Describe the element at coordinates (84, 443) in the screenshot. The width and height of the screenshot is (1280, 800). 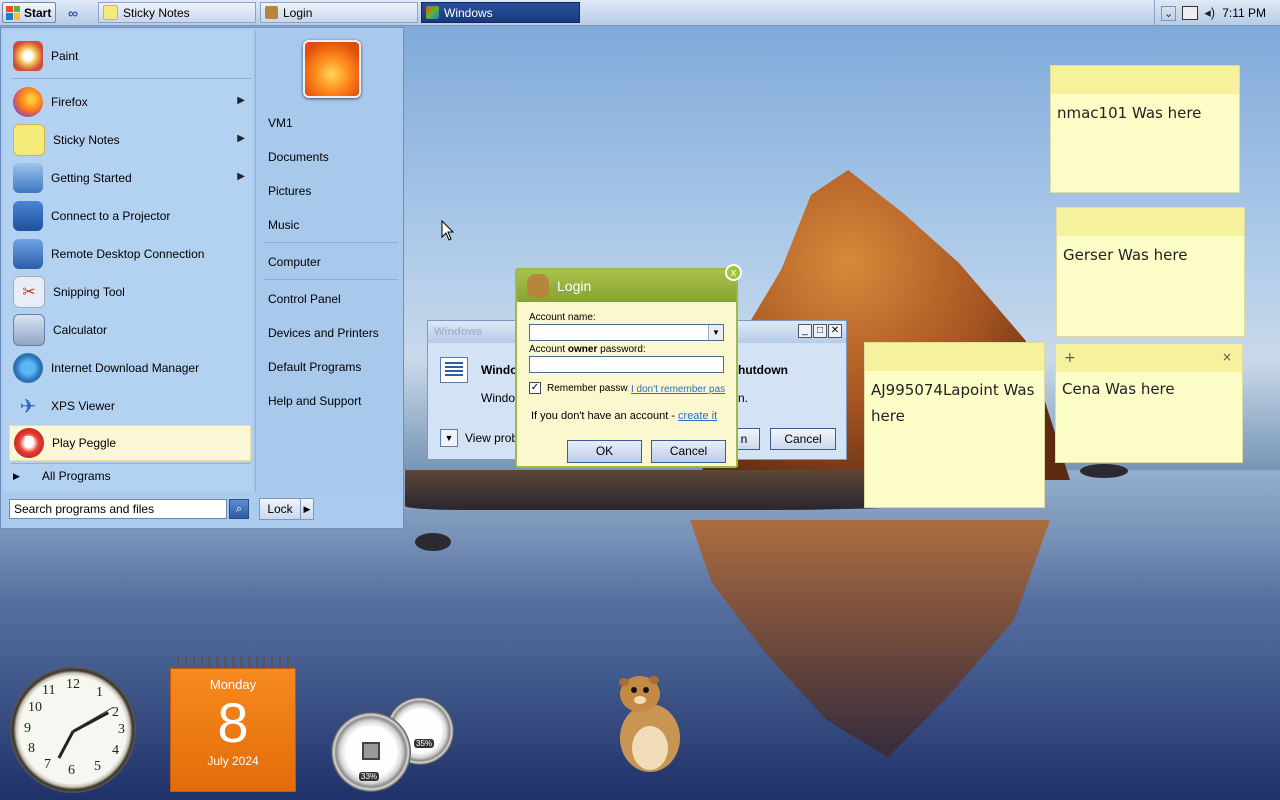
I see `program-label: Play Peggle` at that location.